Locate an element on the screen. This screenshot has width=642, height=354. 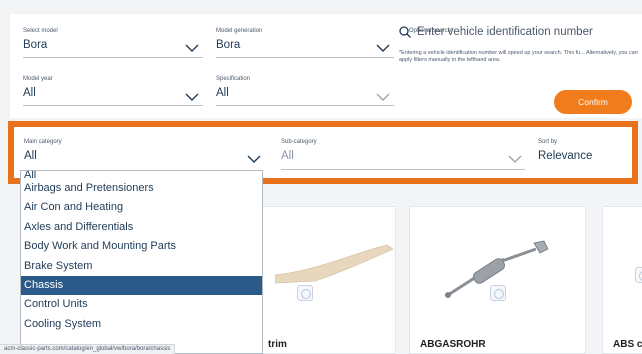
model-year-underline is located at coordinates (113, 105).